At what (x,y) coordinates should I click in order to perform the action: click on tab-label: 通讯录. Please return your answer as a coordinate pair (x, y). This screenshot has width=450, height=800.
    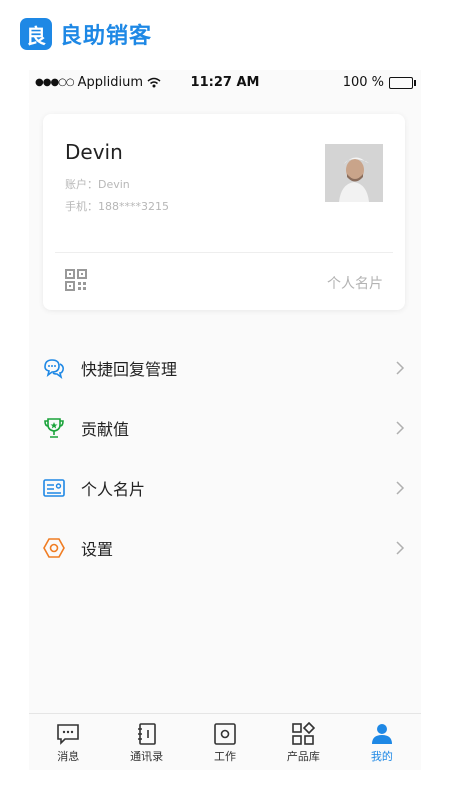
    Looking at the image, I should click on (147, 756).